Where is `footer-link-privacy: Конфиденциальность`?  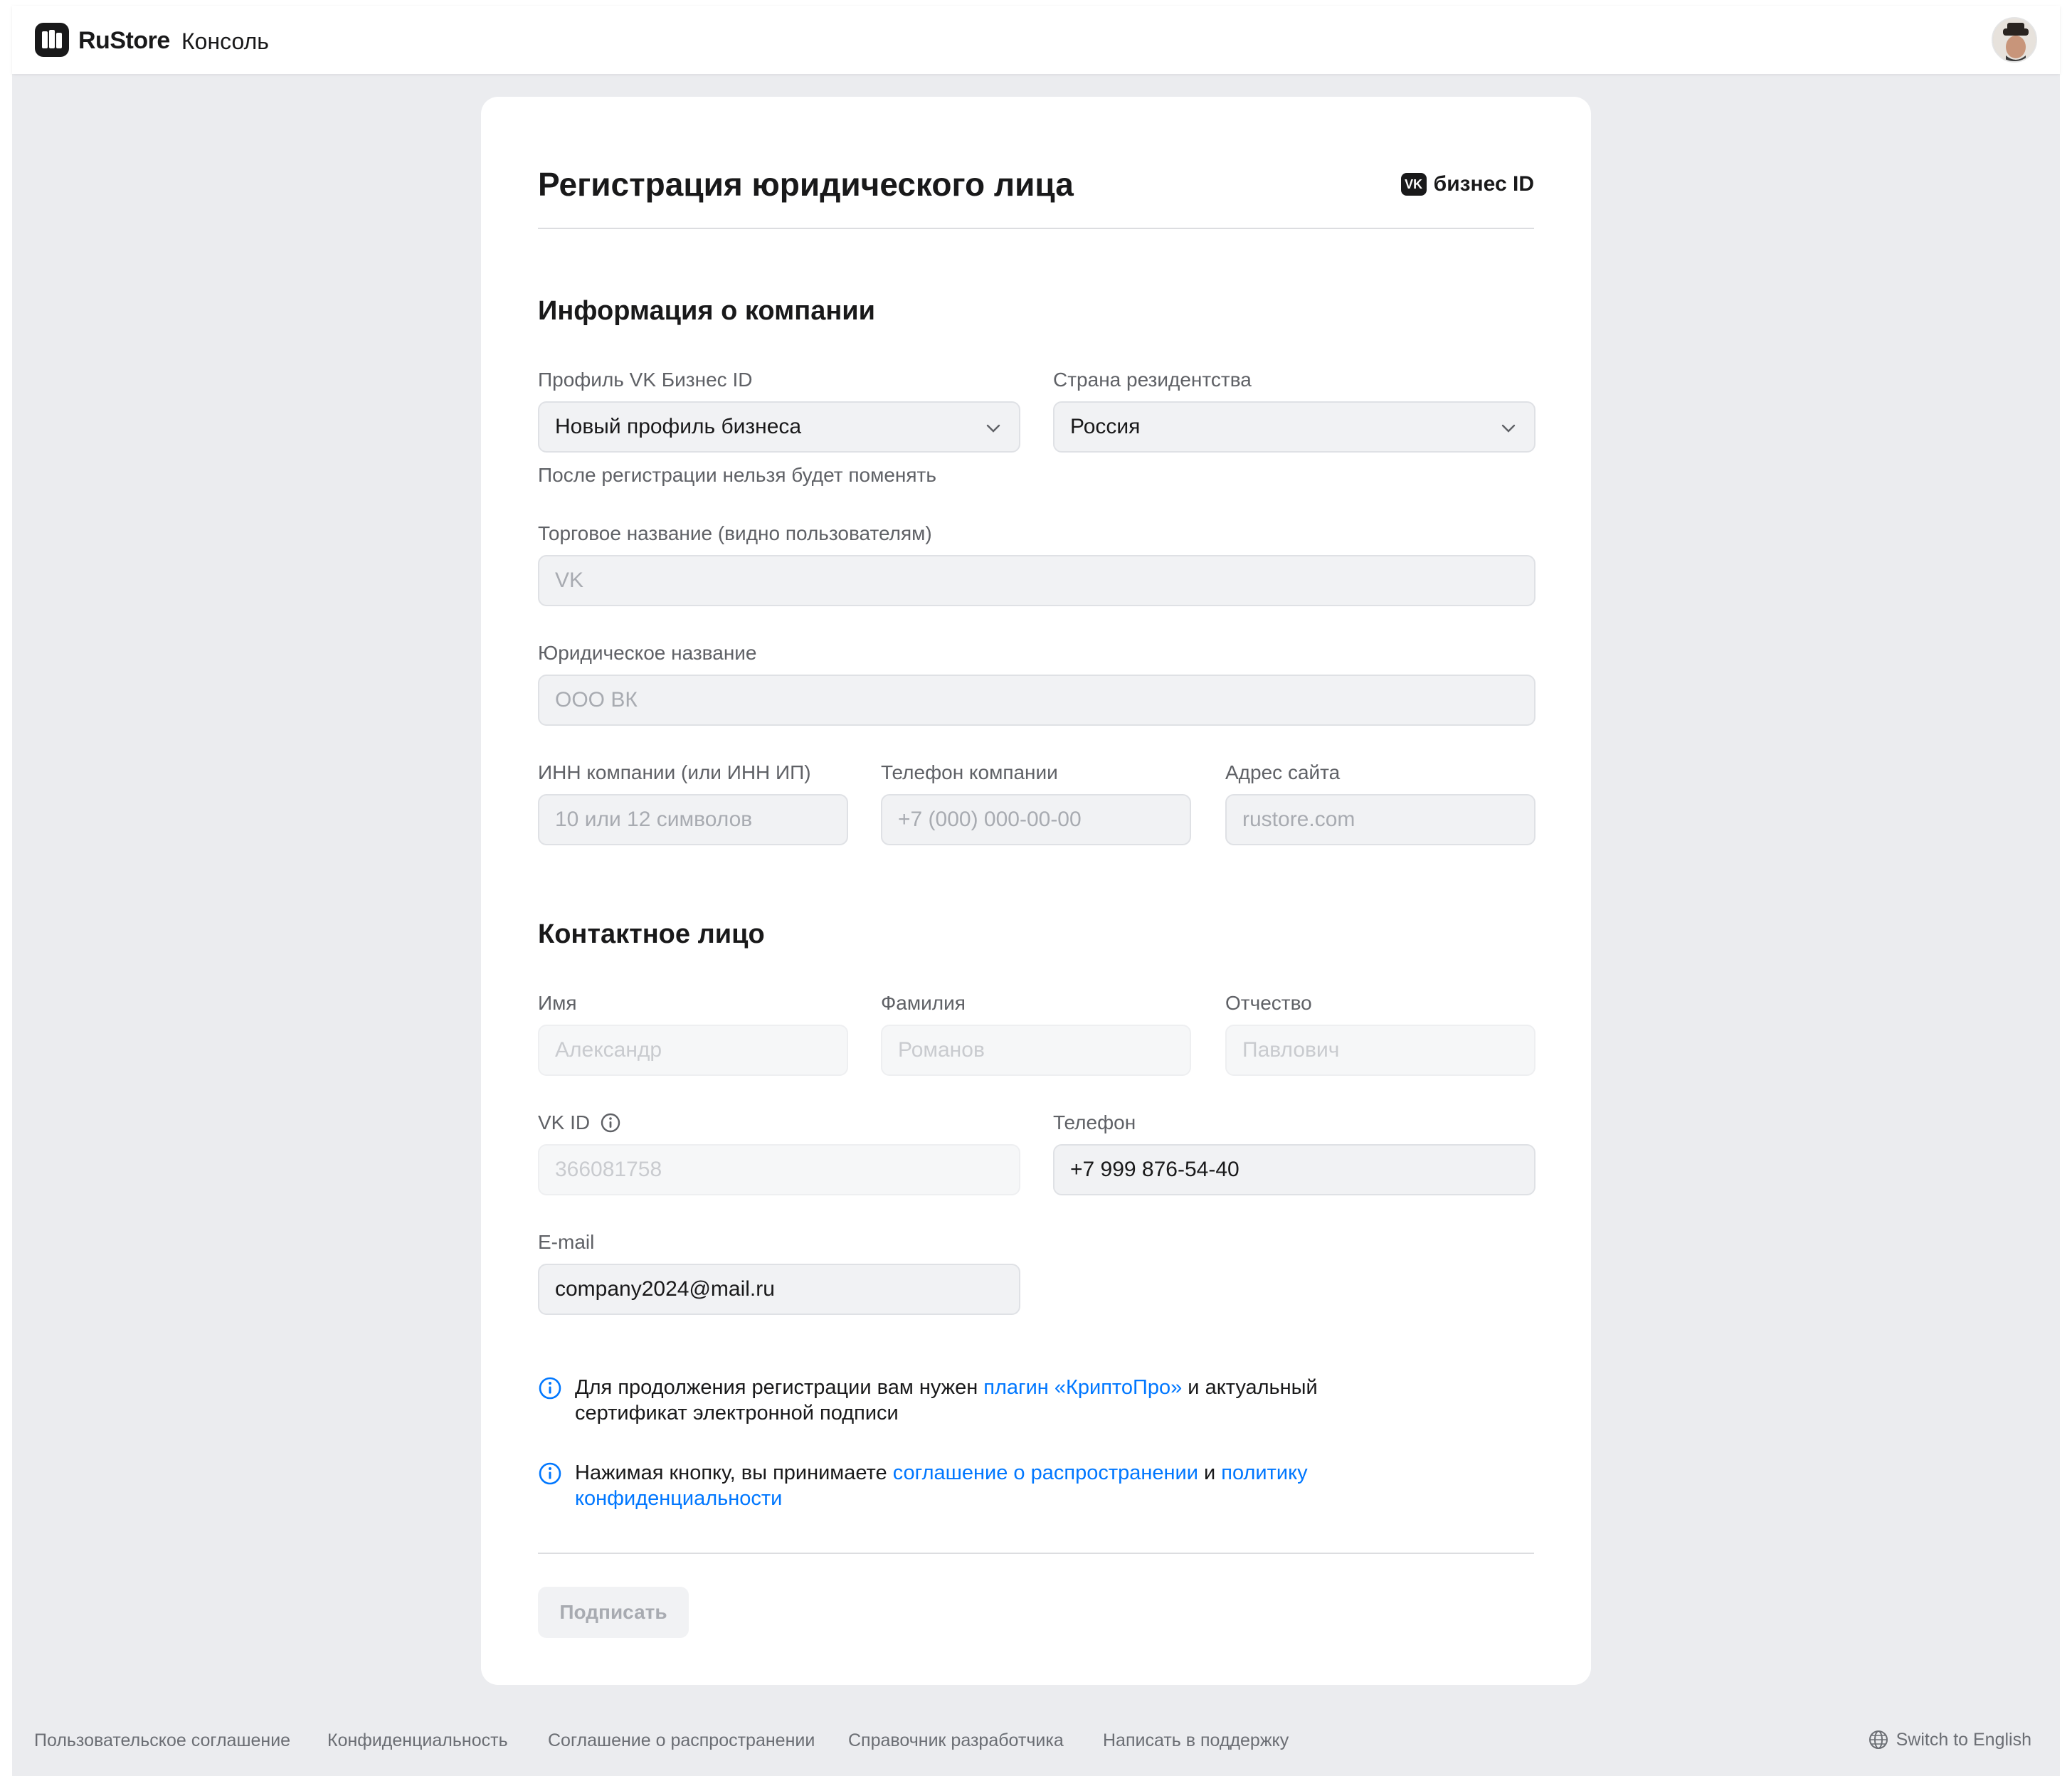 footer-link-privacy: Конфиденциальность is located at coordinates (417, 1741).